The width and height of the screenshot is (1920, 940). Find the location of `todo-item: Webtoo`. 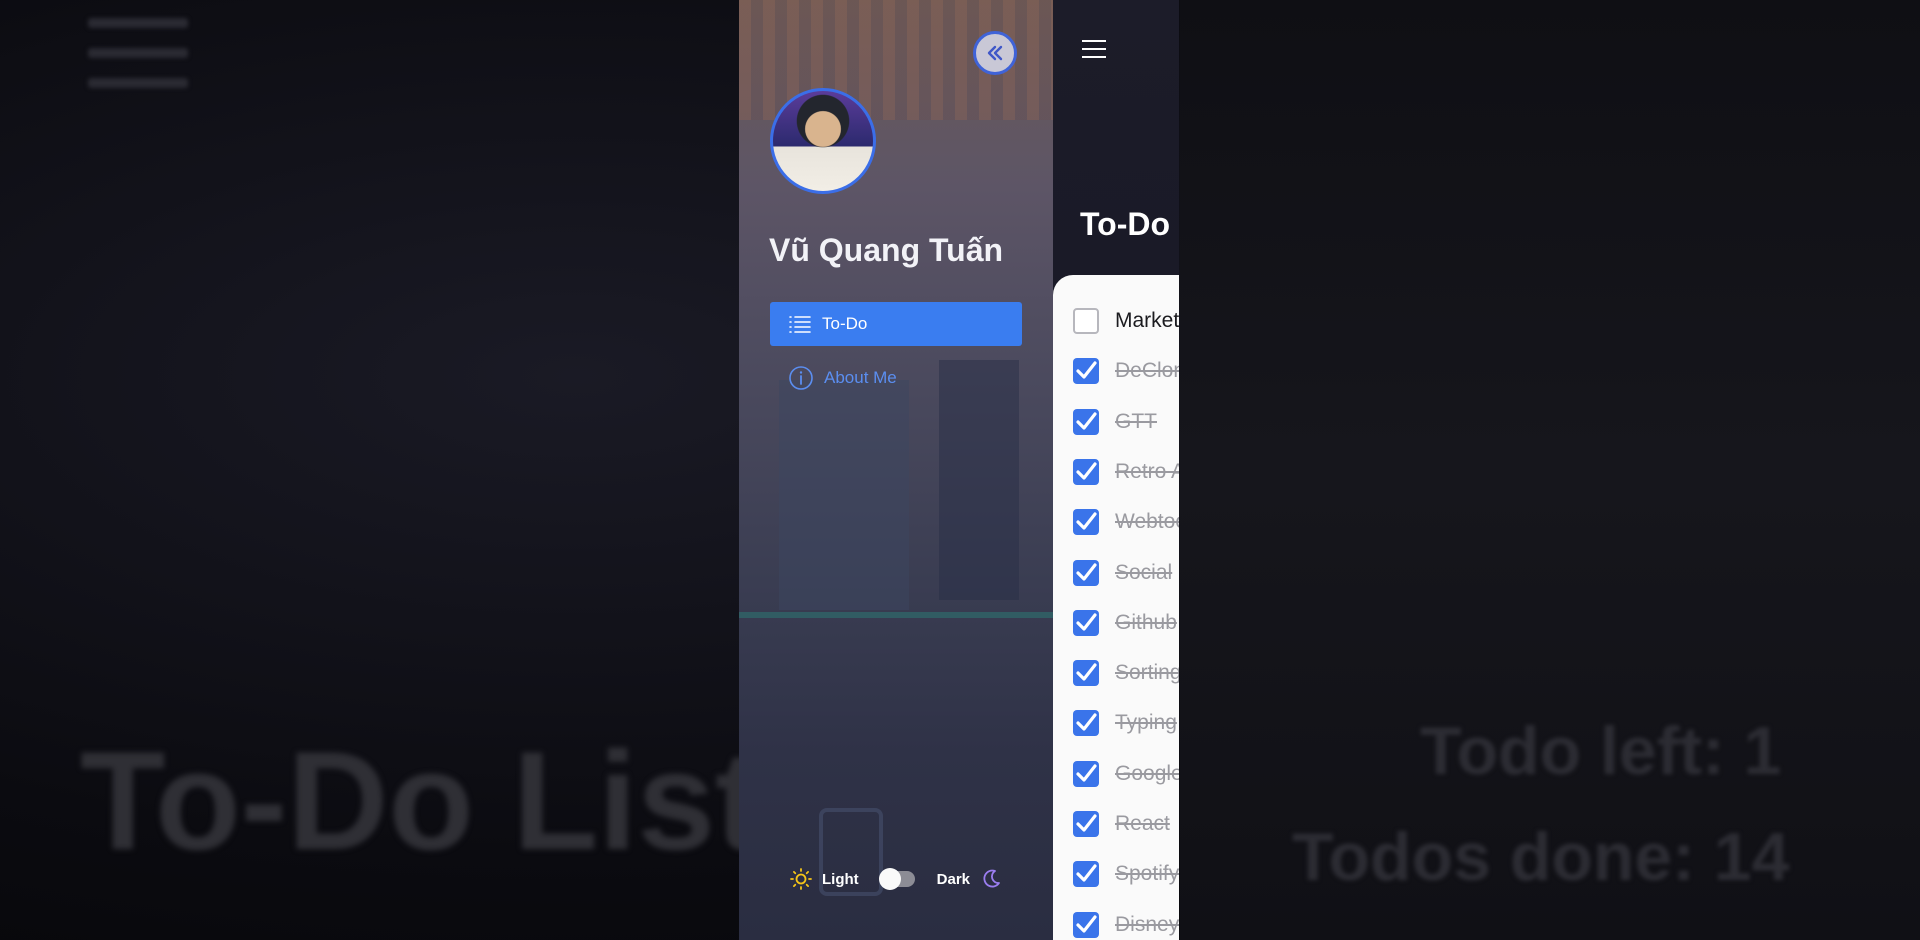

todo-item: Webtoo is located at coordinates (1126, 522).